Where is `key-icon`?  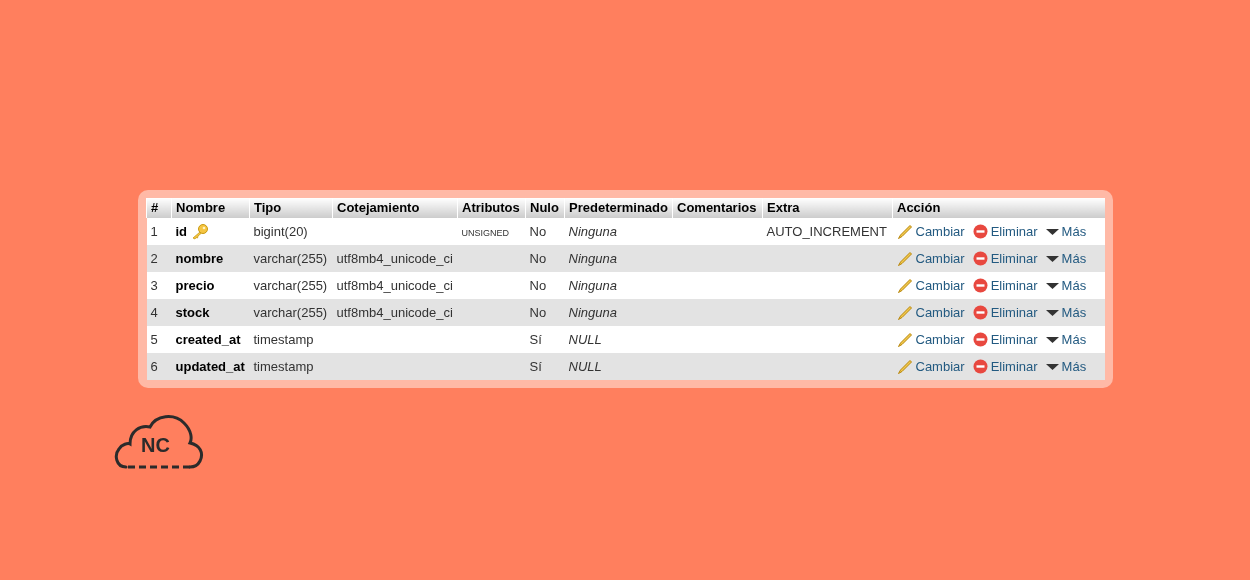
key-icon is located at coordinates (200, 231).